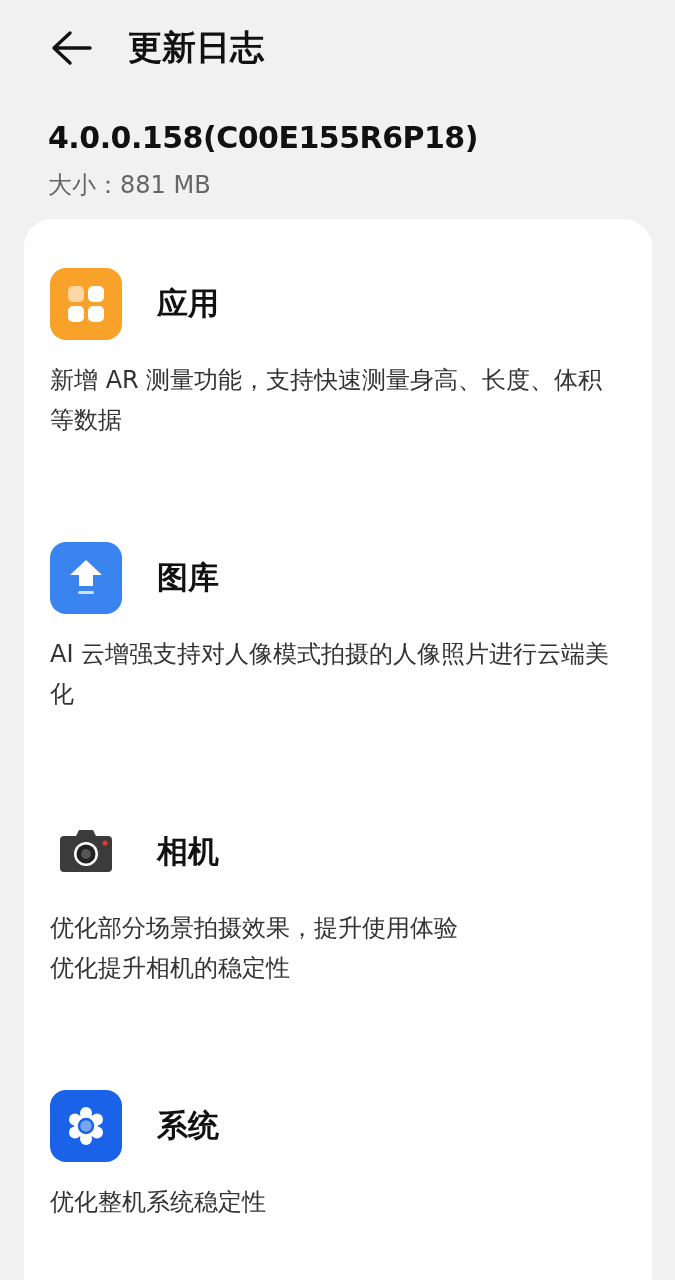 The height and width of the screenshot is (1280, 675). Describe the element at coordinates (86, 304) in the screenshot. I see `app-grid-icon` at that location.